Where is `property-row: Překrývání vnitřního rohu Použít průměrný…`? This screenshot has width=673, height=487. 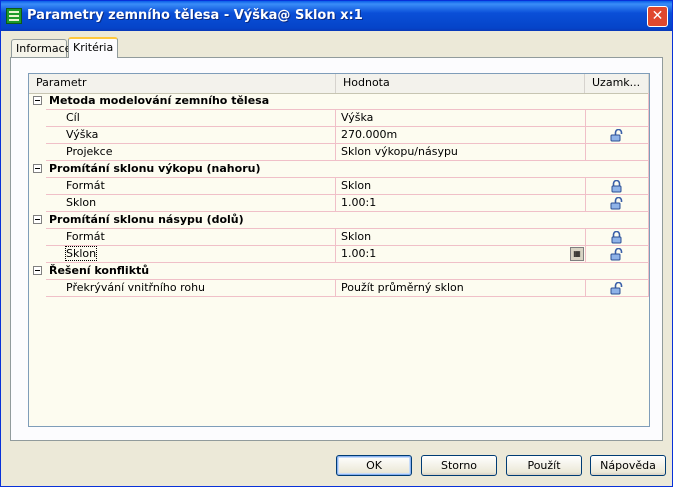
property-row: Překrývání vnitřního rohu Použít průměrný… is located at coordinates (339, 288).